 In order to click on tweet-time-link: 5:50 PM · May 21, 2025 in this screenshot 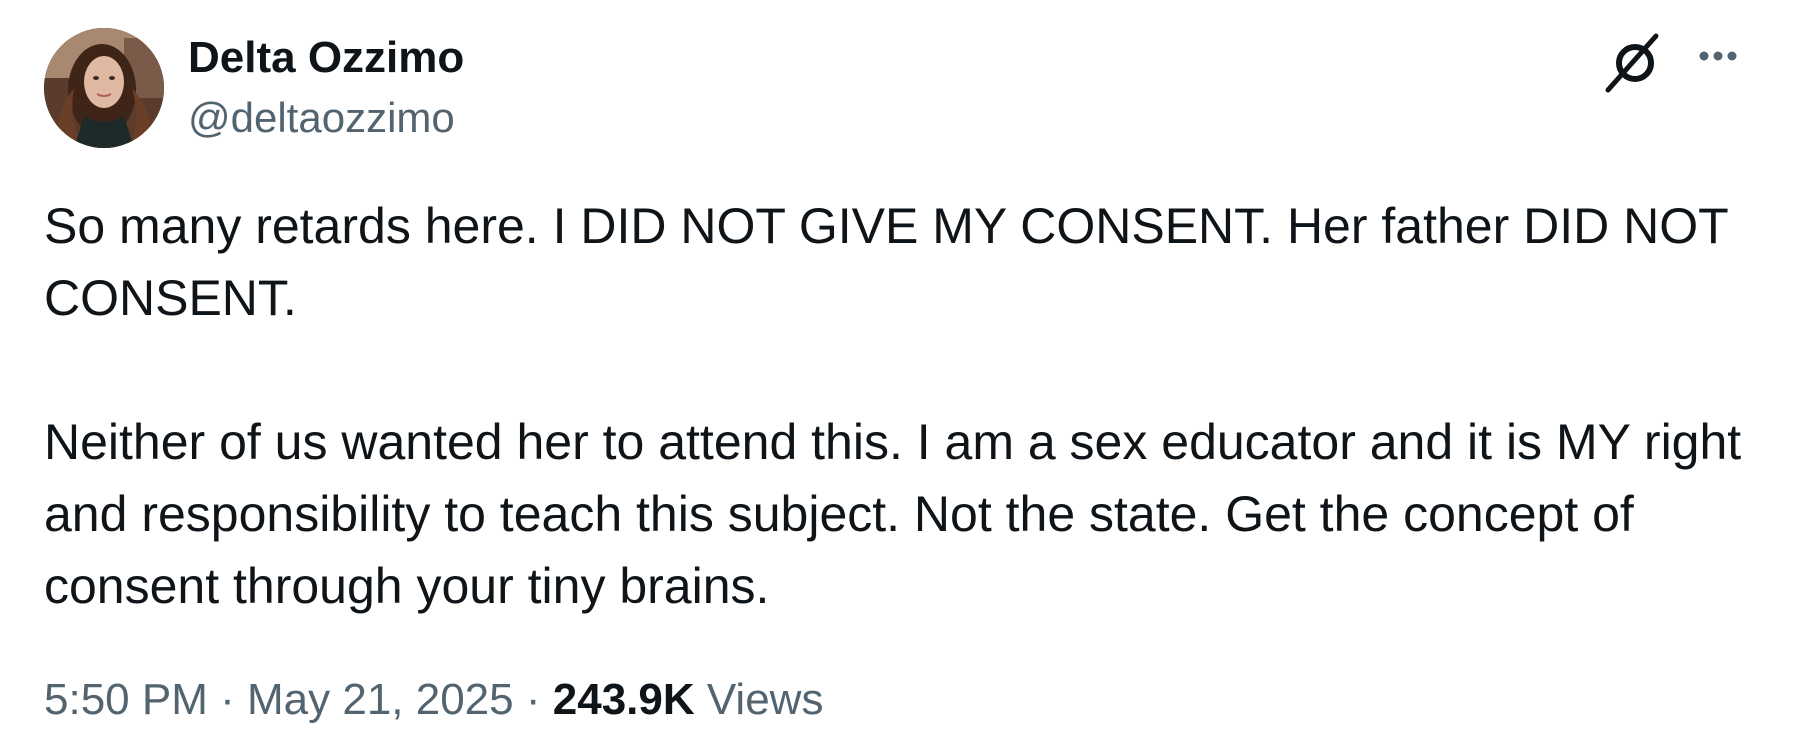, I will do `click(279, 699)`.